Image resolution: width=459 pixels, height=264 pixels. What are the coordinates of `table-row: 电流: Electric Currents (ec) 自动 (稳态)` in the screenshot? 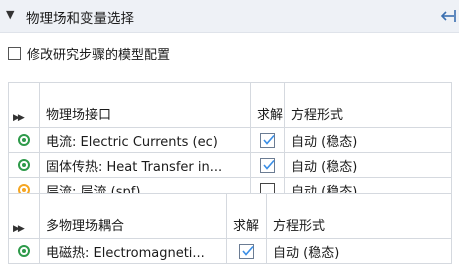 It's located at (230, 140).